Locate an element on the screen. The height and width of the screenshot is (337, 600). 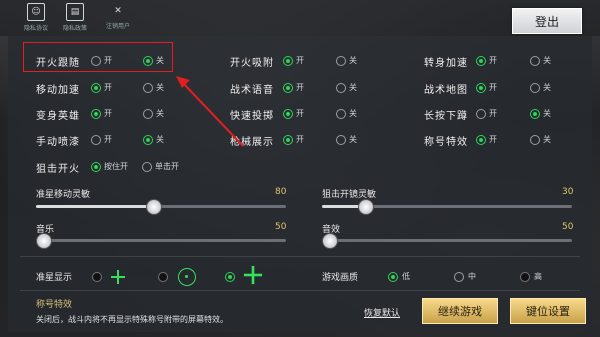
fire-mode-tap-text: 单击开 is located at coordinates (167, 166).